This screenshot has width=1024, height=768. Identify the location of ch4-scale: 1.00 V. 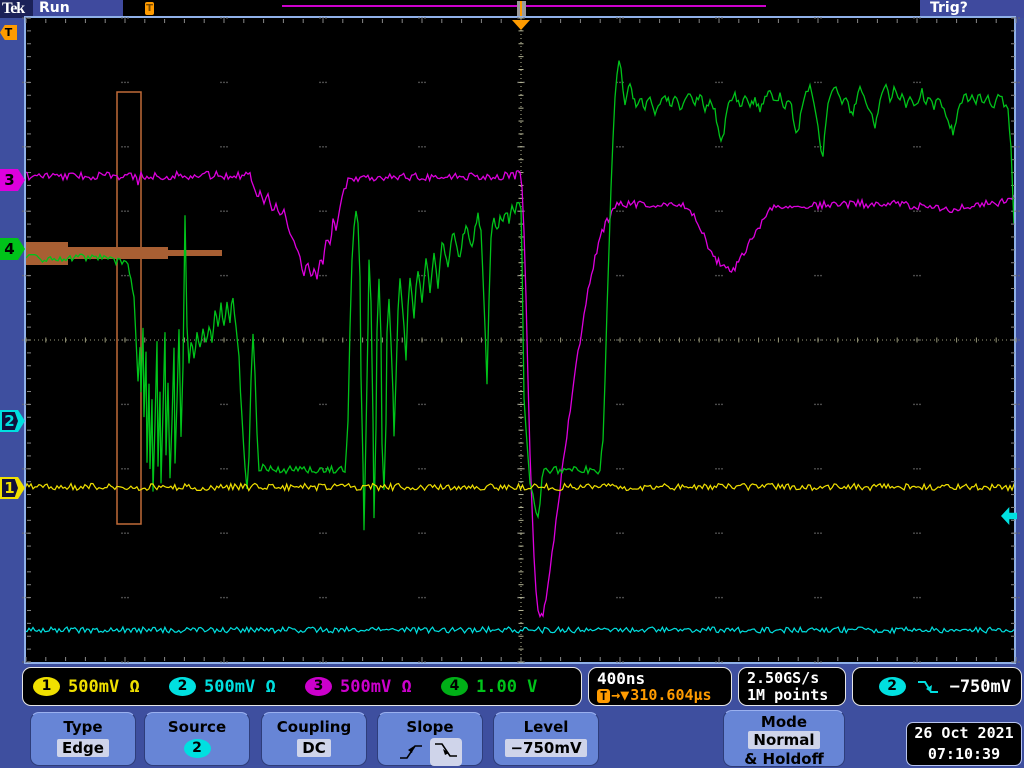
(507, 686).